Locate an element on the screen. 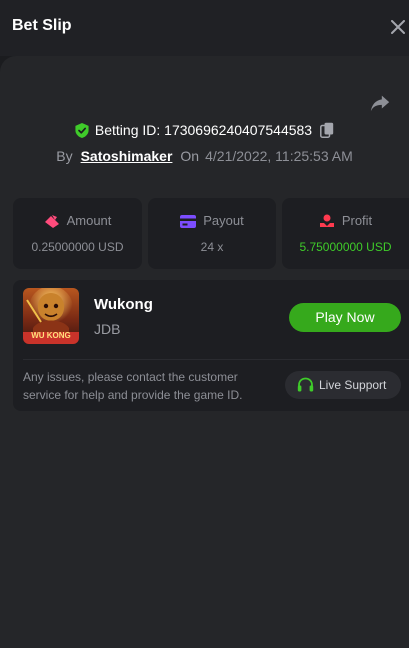  game-provider: JDB is located at coordinates (107, 329).